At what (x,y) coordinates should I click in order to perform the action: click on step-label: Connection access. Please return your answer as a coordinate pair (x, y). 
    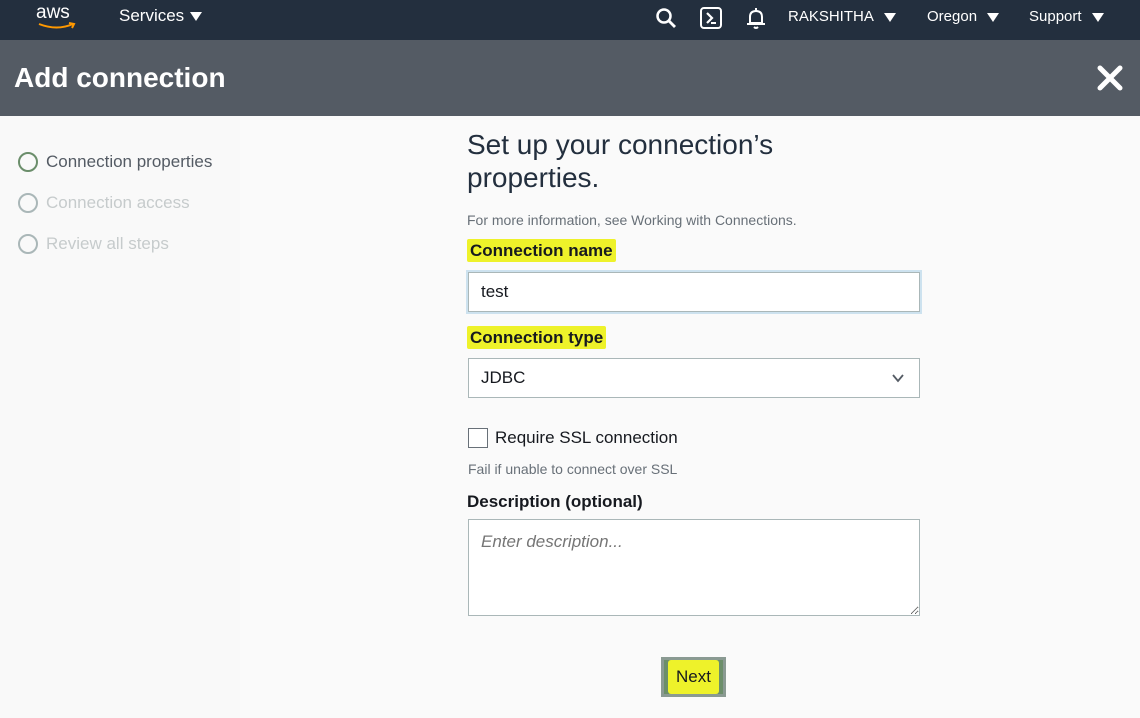
    Looking at the image, I should click on (118, 202).